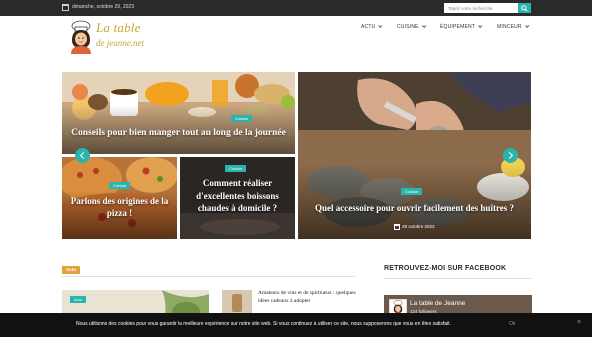  I want to click on section-label-actu: Actu, so click(71, 270).